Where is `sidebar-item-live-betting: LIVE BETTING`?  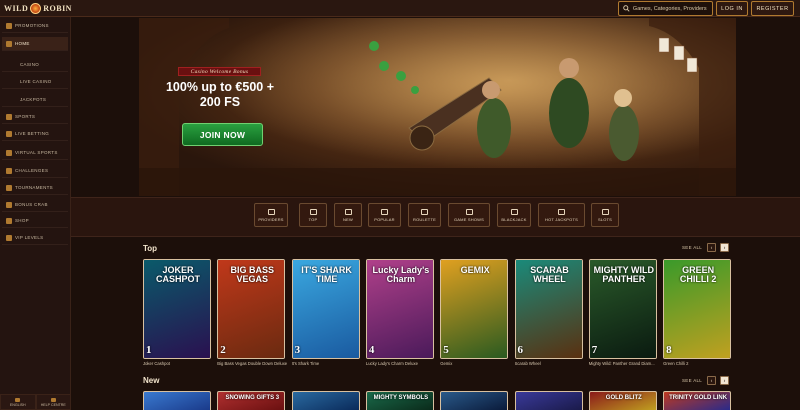 sidebar-item-live-betting: LIVE BETTING is located at coordinates (35, 134).